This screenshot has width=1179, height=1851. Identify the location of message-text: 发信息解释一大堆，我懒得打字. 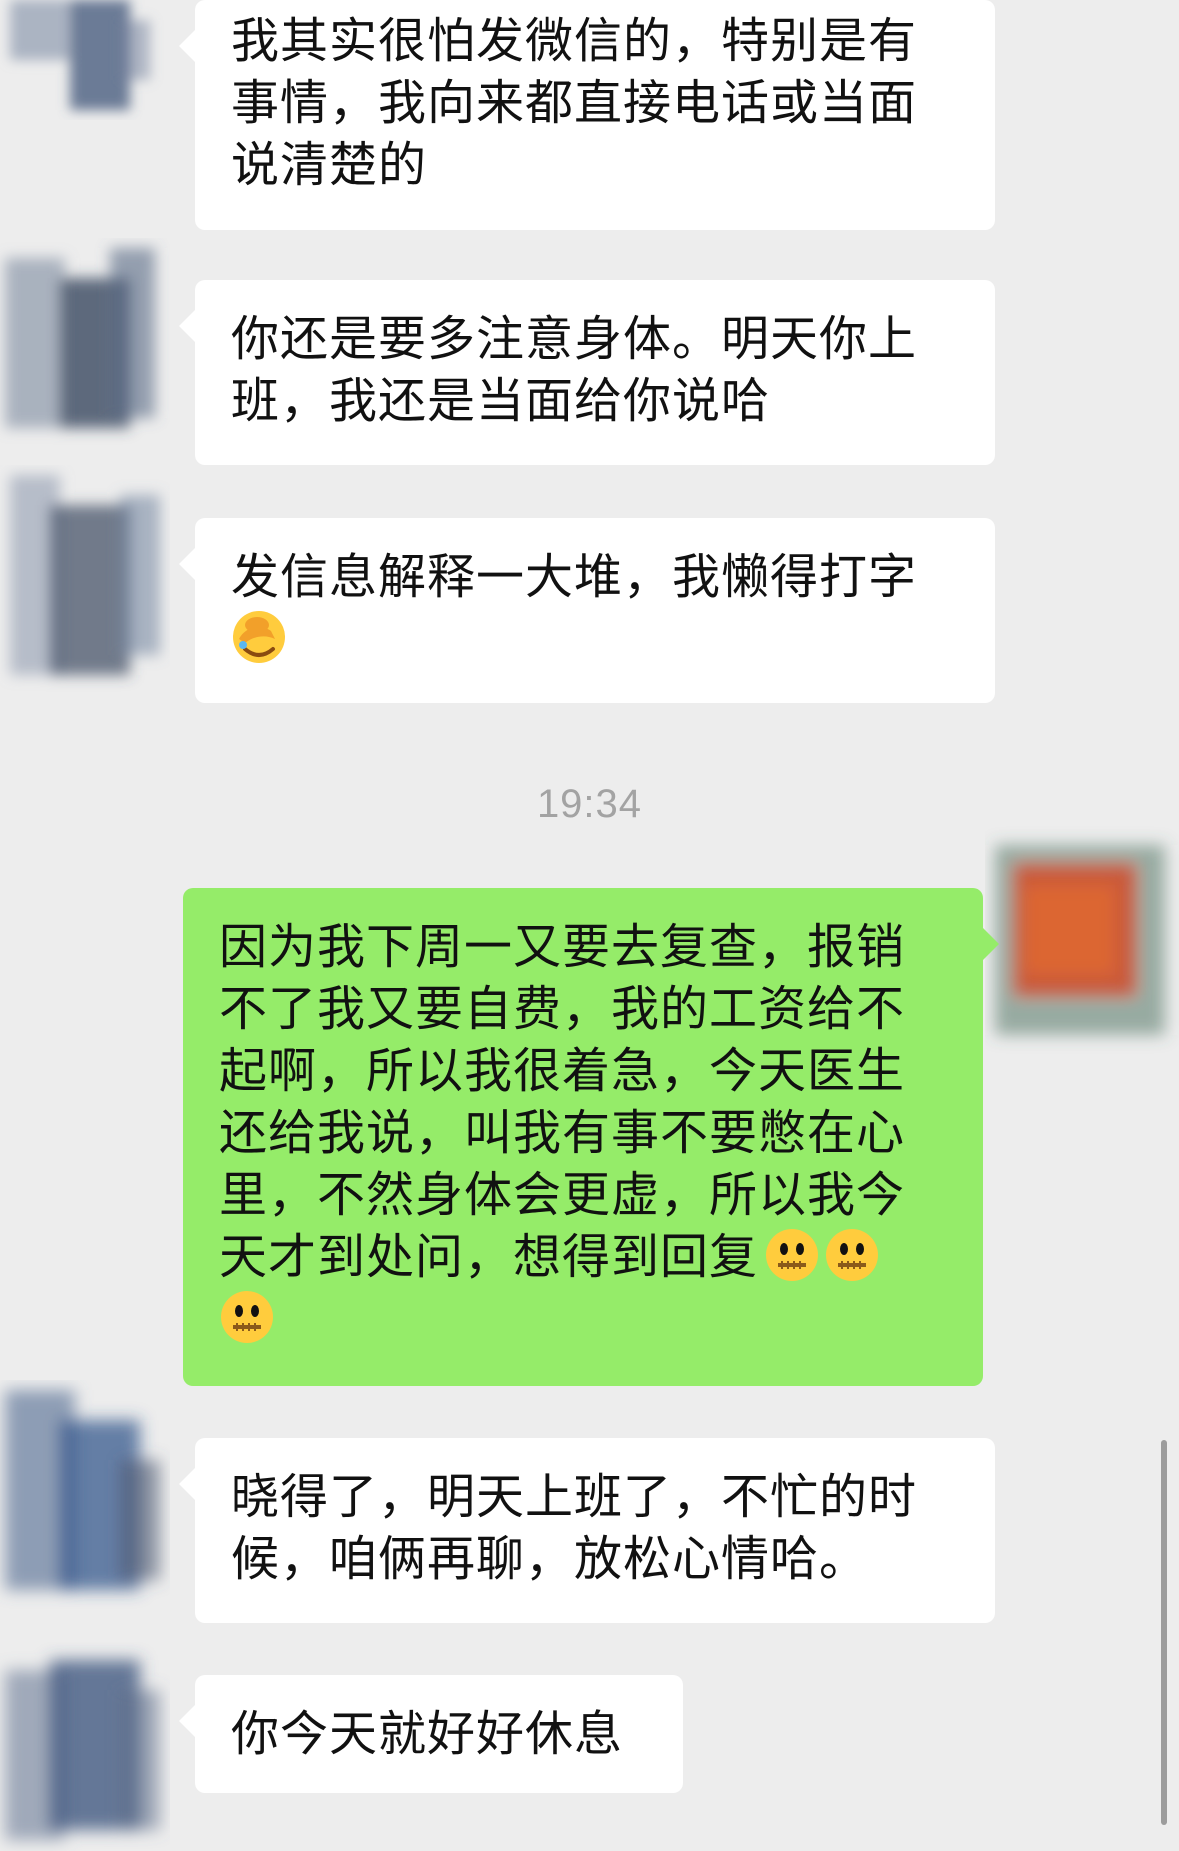
(574, 577).